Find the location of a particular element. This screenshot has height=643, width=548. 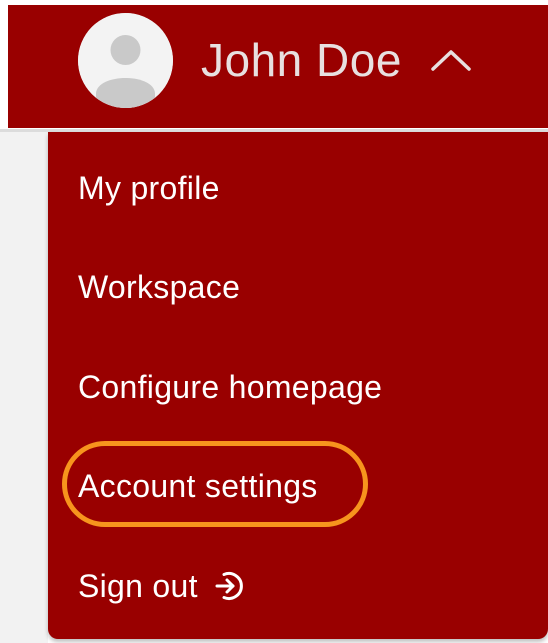

chevron-up-icon is located at coordinates (451, 60).